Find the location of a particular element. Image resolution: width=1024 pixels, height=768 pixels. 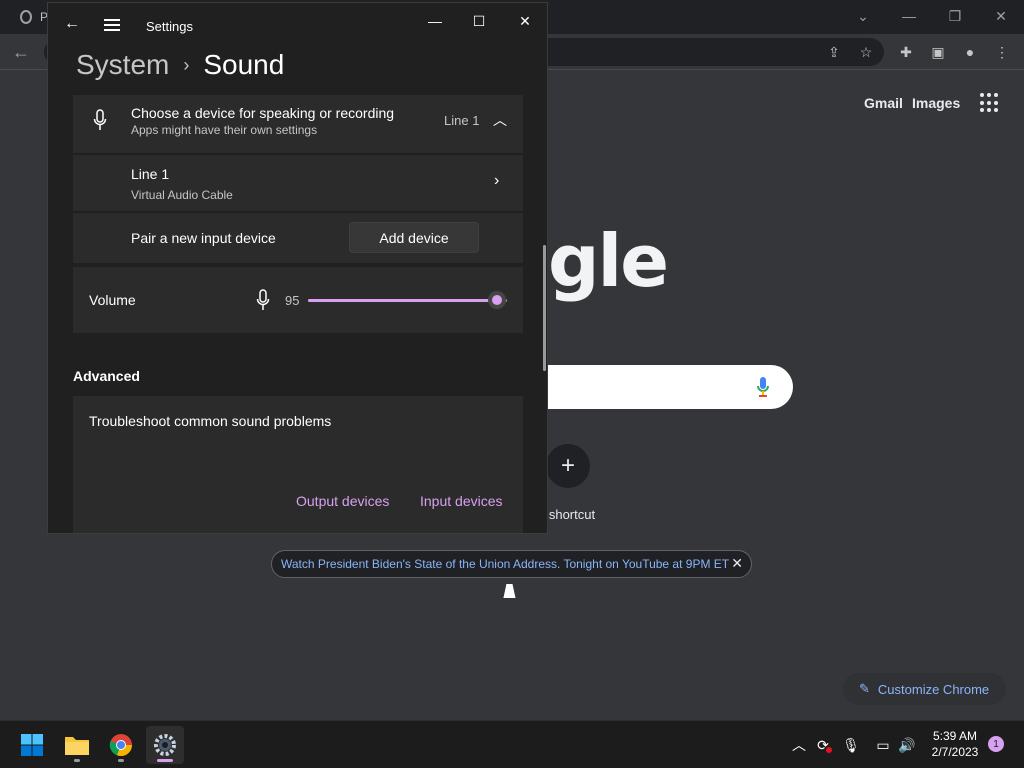

share-icon: ⇪ is located at coordinates (834, 52).